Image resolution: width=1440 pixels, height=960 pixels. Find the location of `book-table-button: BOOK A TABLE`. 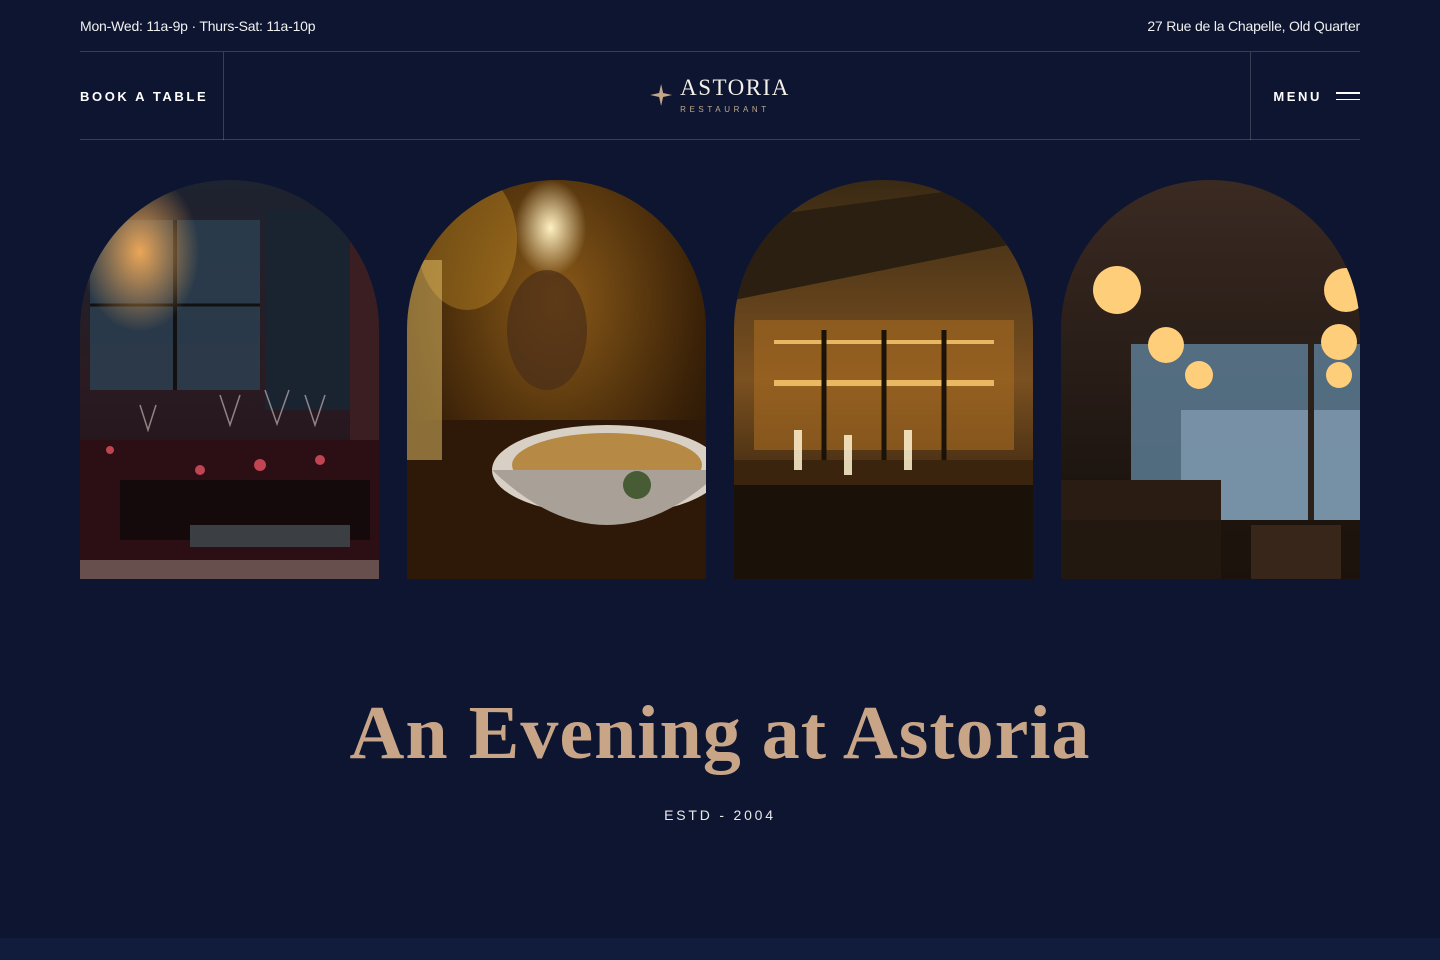

book-table-button: BOOK A TABLE is located at coordinates (152, 96).